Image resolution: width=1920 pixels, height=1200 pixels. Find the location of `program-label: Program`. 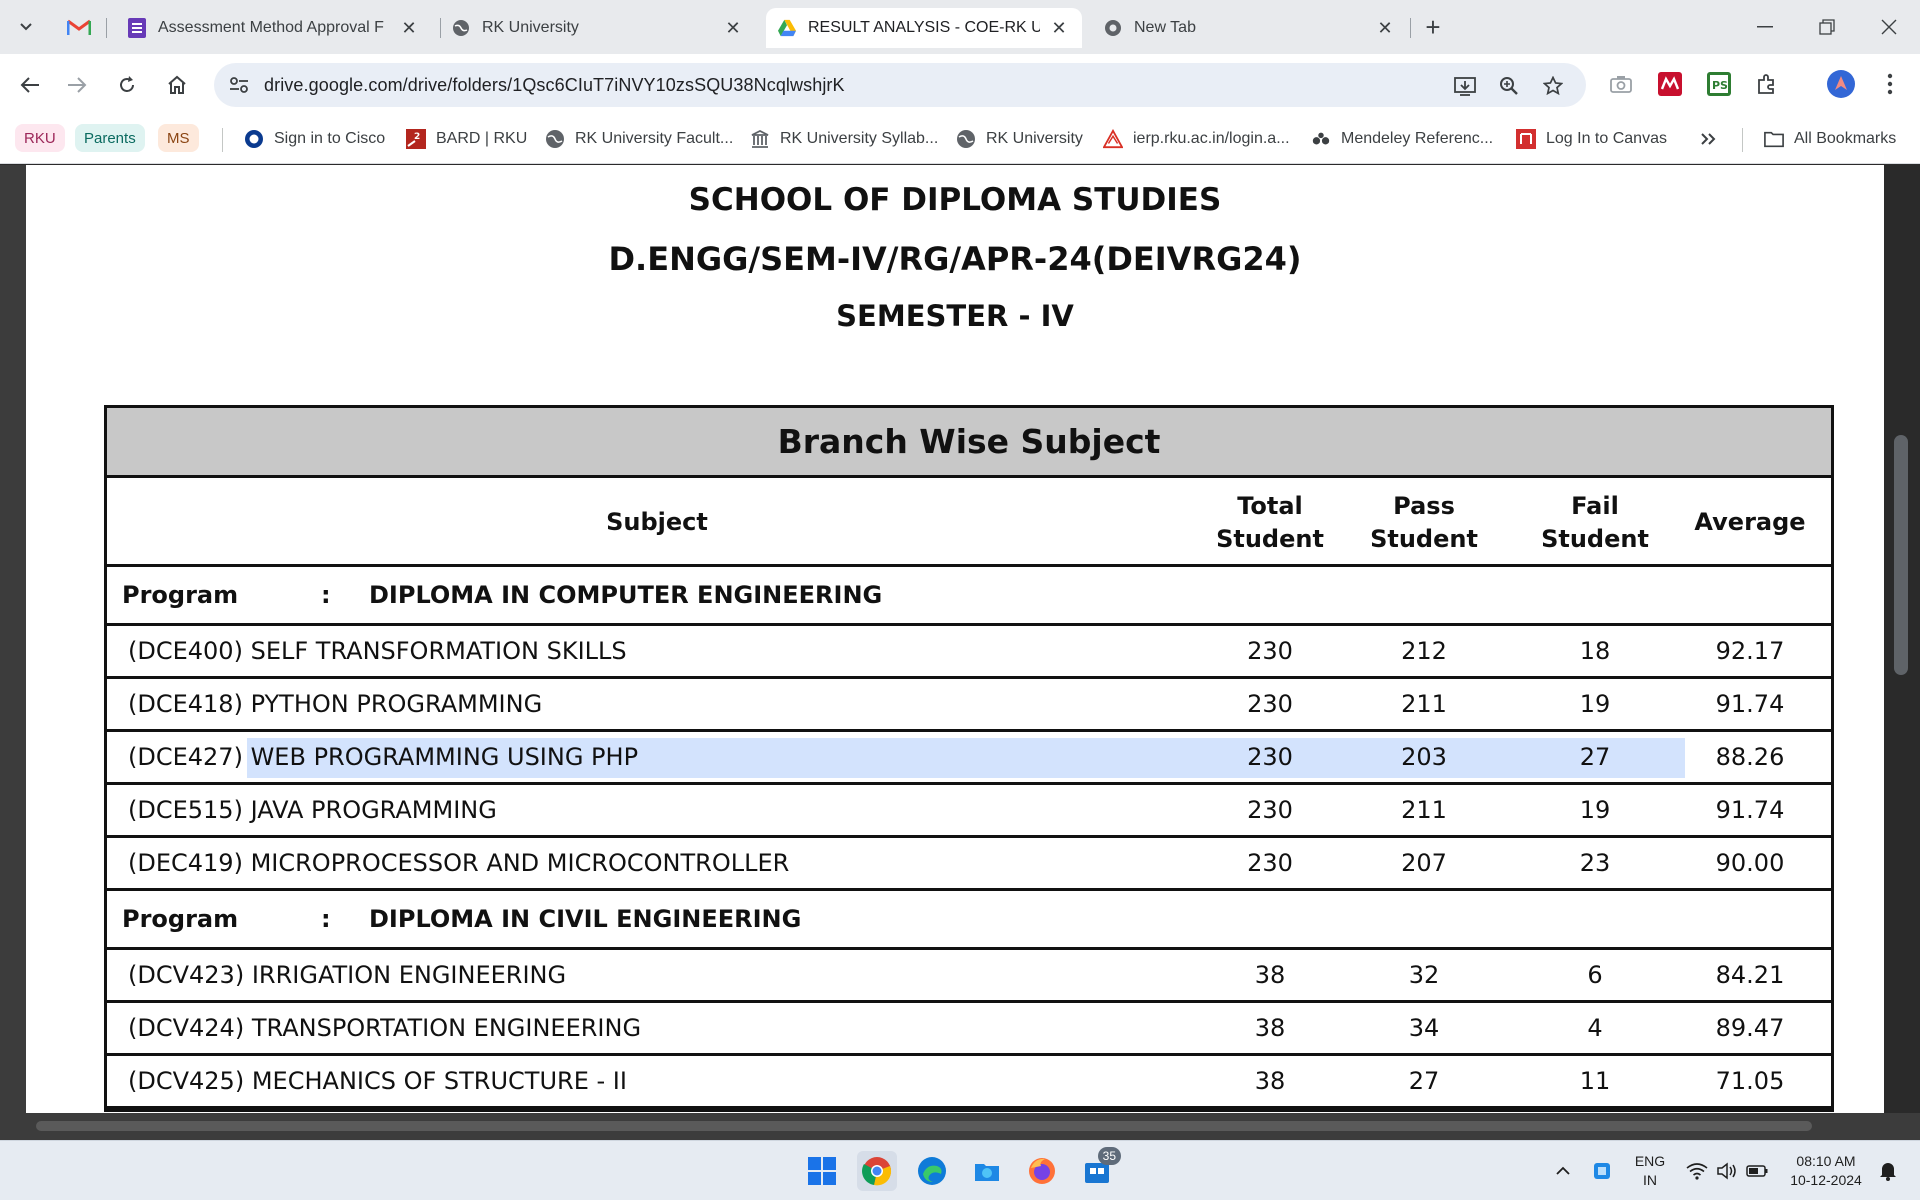

program-label: Program is located at coordinates (180, 595).